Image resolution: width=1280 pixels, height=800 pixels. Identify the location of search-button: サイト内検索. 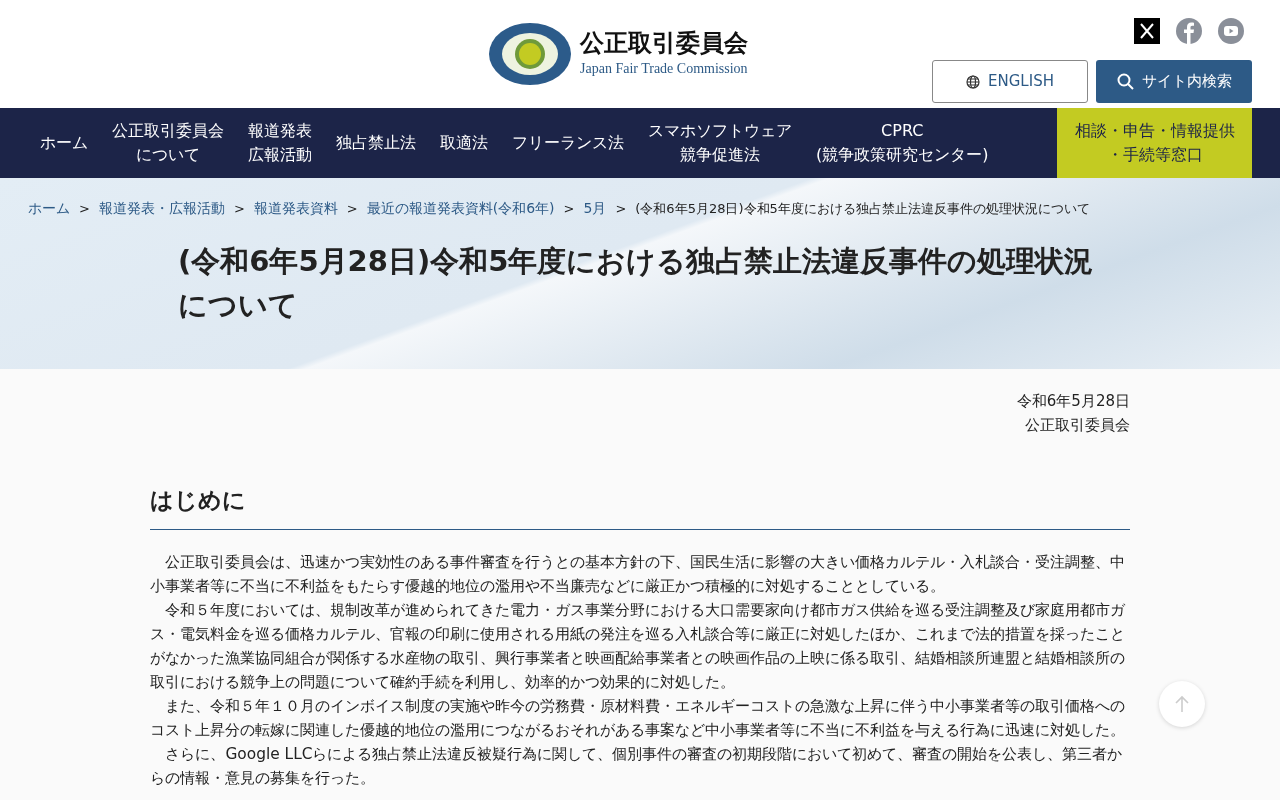
(1174, 81).